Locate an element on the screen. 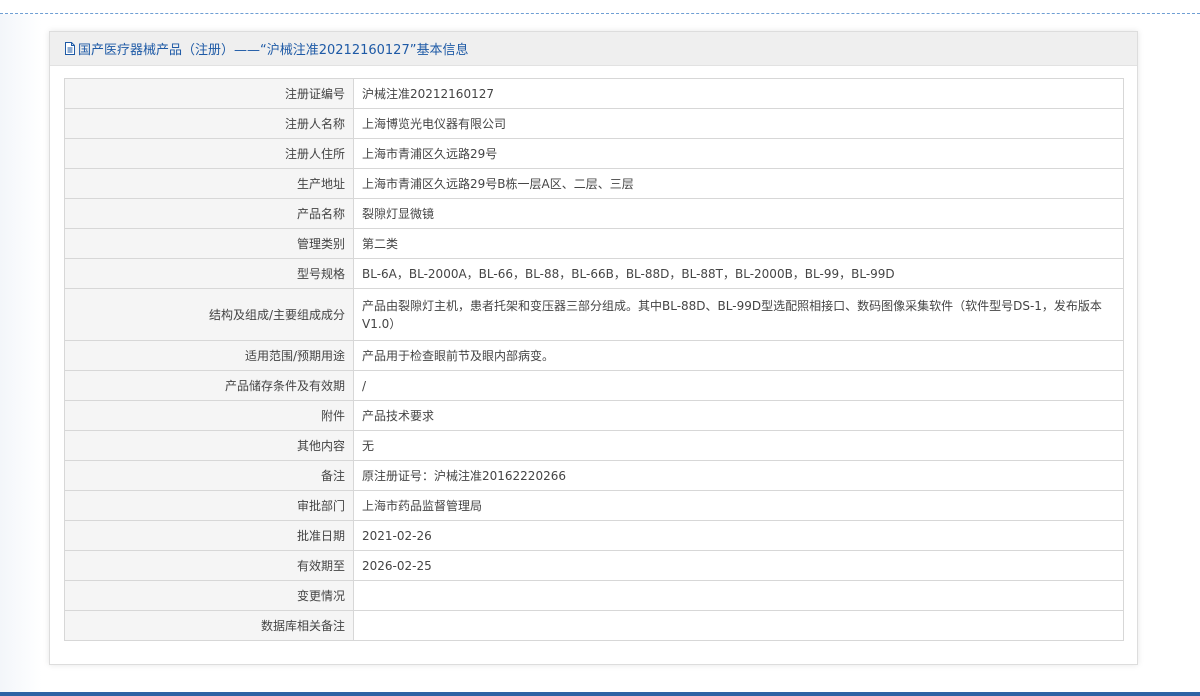  table-row: 有效期至 2026-02-25 is located at coordinates (594, 565).